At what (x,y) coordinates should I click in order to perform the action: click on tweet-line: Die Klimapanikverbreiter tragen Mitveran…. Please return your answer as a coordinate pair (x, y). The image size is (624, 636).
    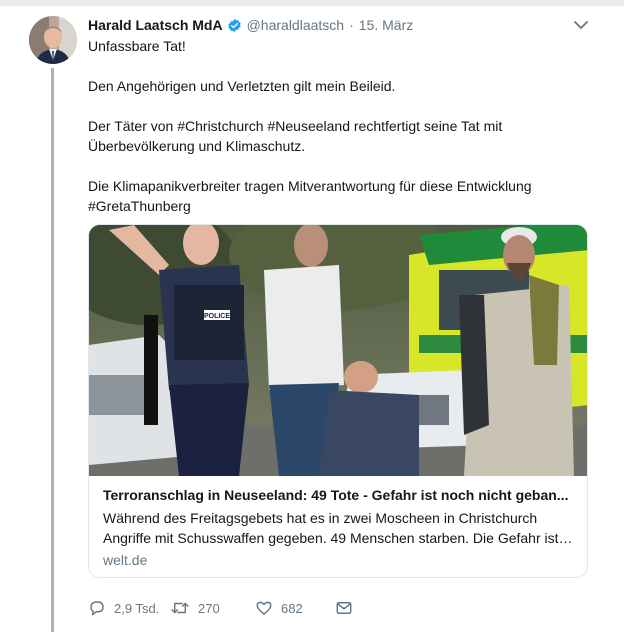
    Looking at the image, I should click on (310, 186).